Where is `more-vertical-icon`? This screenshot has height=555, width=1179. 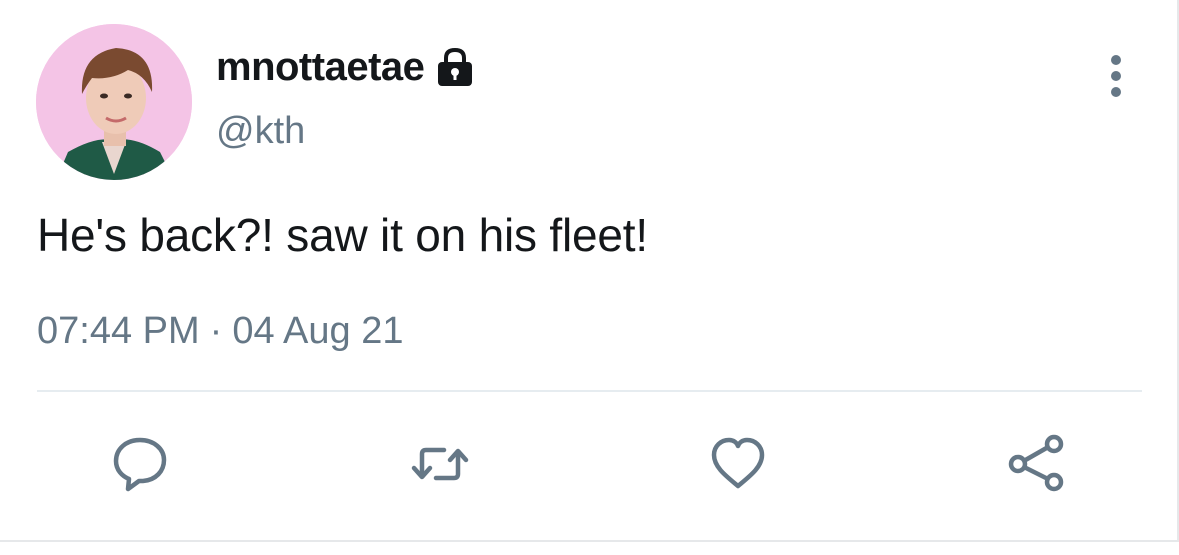
more-vertical-icon is located at coordinates (1116, 76).